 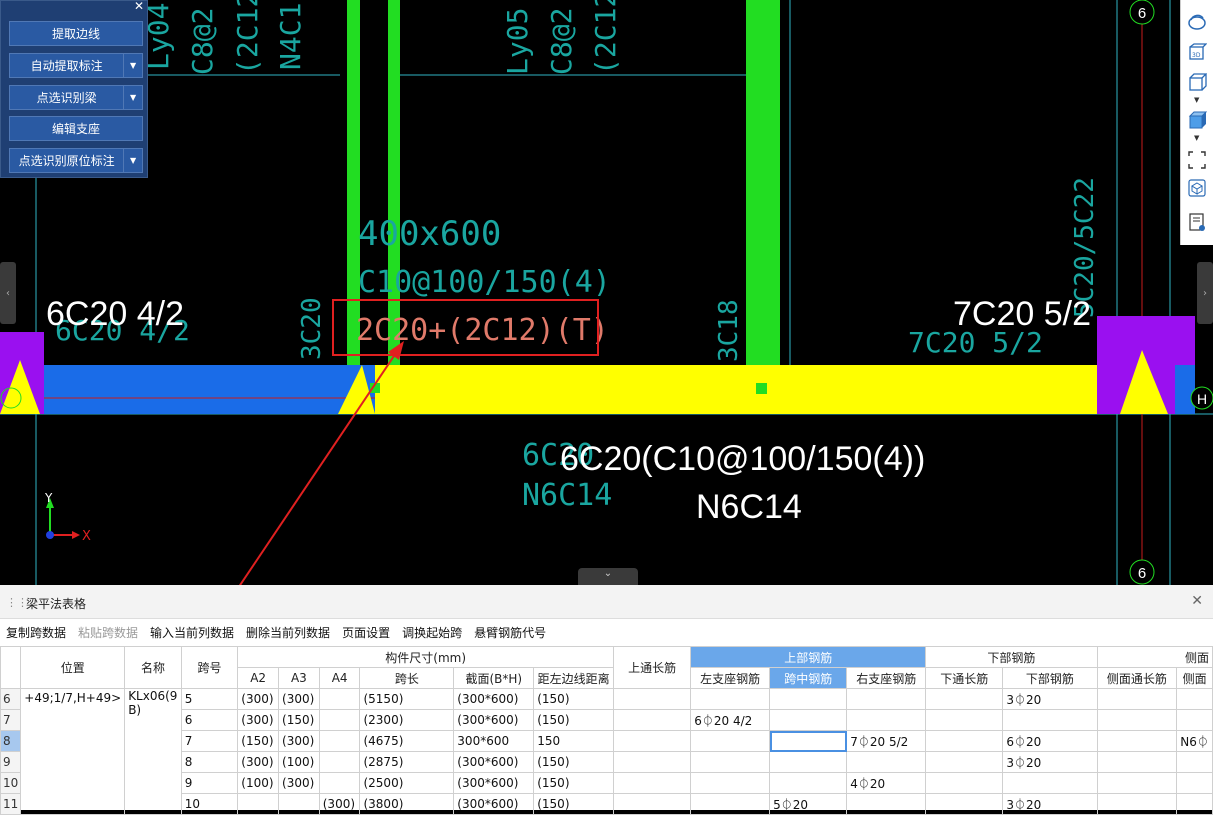 I want to click on paste-span-data-button: 粘贴跨数据, so click(x=108, y=632).